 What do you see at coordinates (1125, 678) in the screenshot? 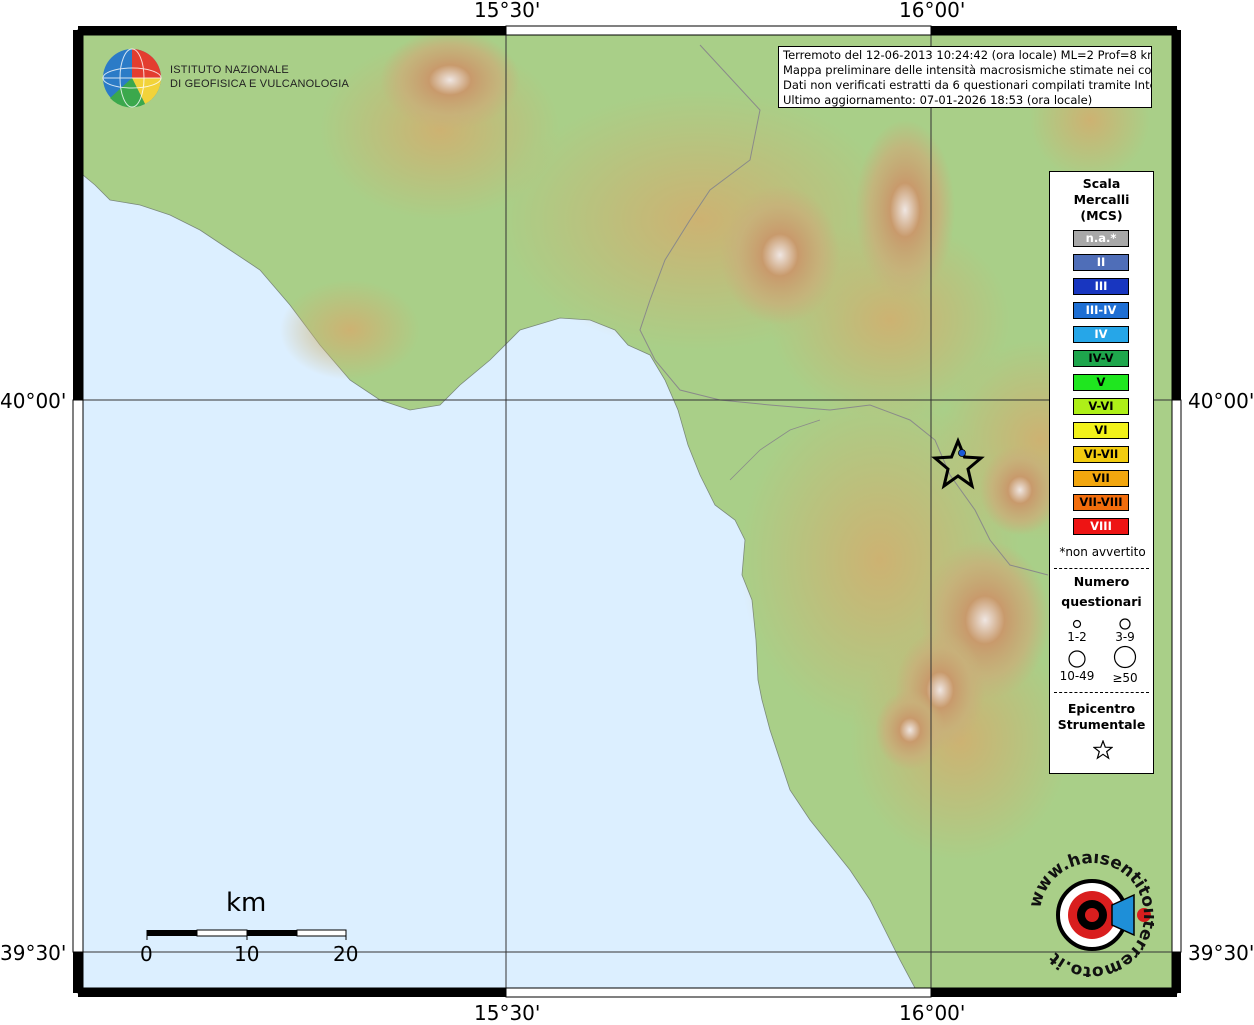
I see `count-label-50plus: ≥50` at bounding box center [1125, 678].